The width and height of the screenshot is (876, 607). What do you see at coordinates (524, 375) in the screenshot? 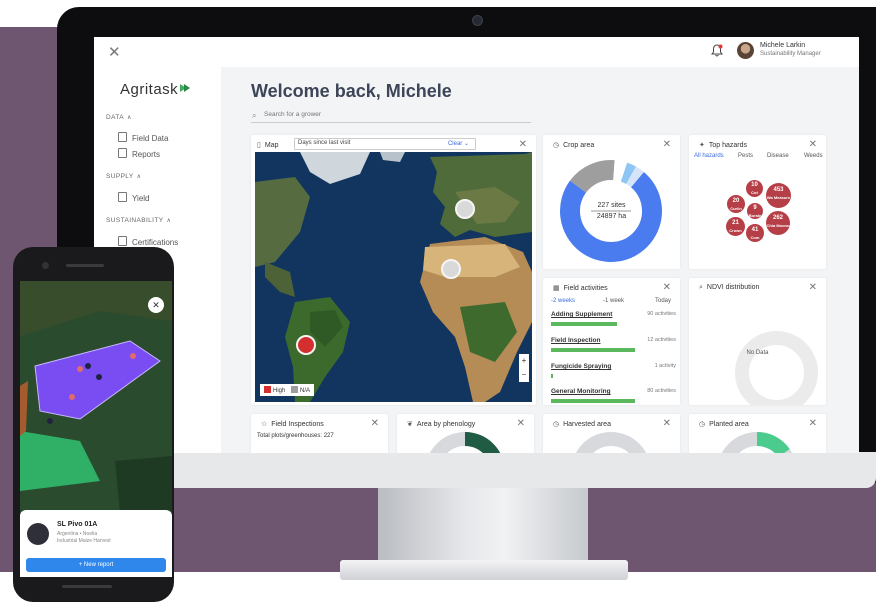
I see `zoom-out-button: −` at bounding box center [524, 375].